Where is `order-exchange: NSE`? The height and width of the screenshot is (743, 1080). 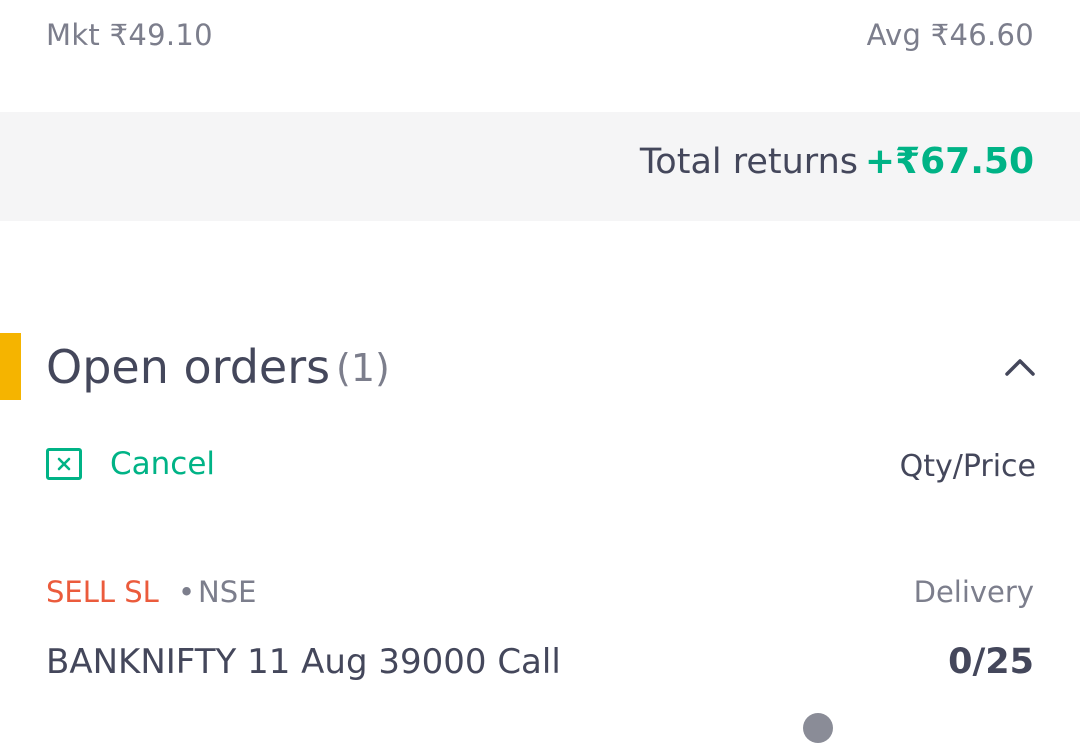 order-exchange: NSE is located at coordinates (227, 592).